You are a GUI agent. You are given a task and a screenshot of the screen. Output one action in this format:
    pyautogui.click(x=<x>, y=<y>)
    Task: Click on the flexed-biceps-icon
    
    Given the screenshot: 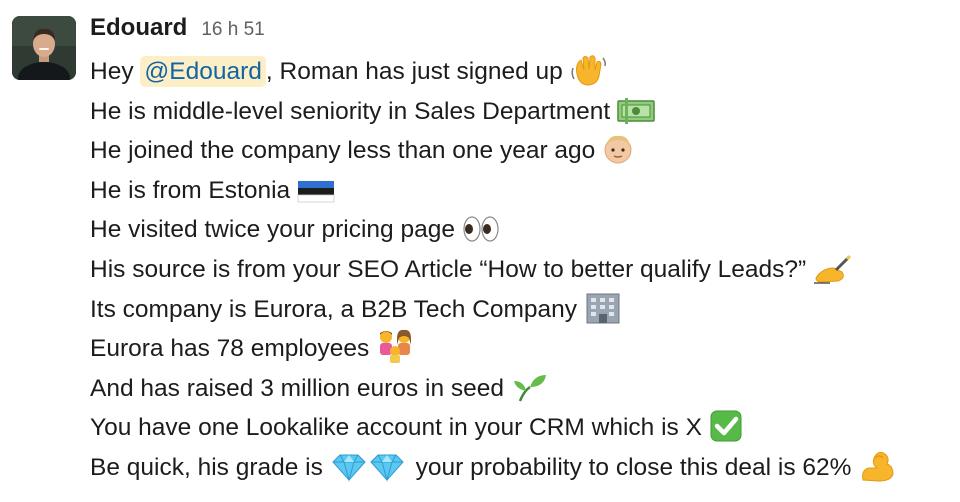 What is the action you would take?
    pyautogui.click(x=877, y=466)
    